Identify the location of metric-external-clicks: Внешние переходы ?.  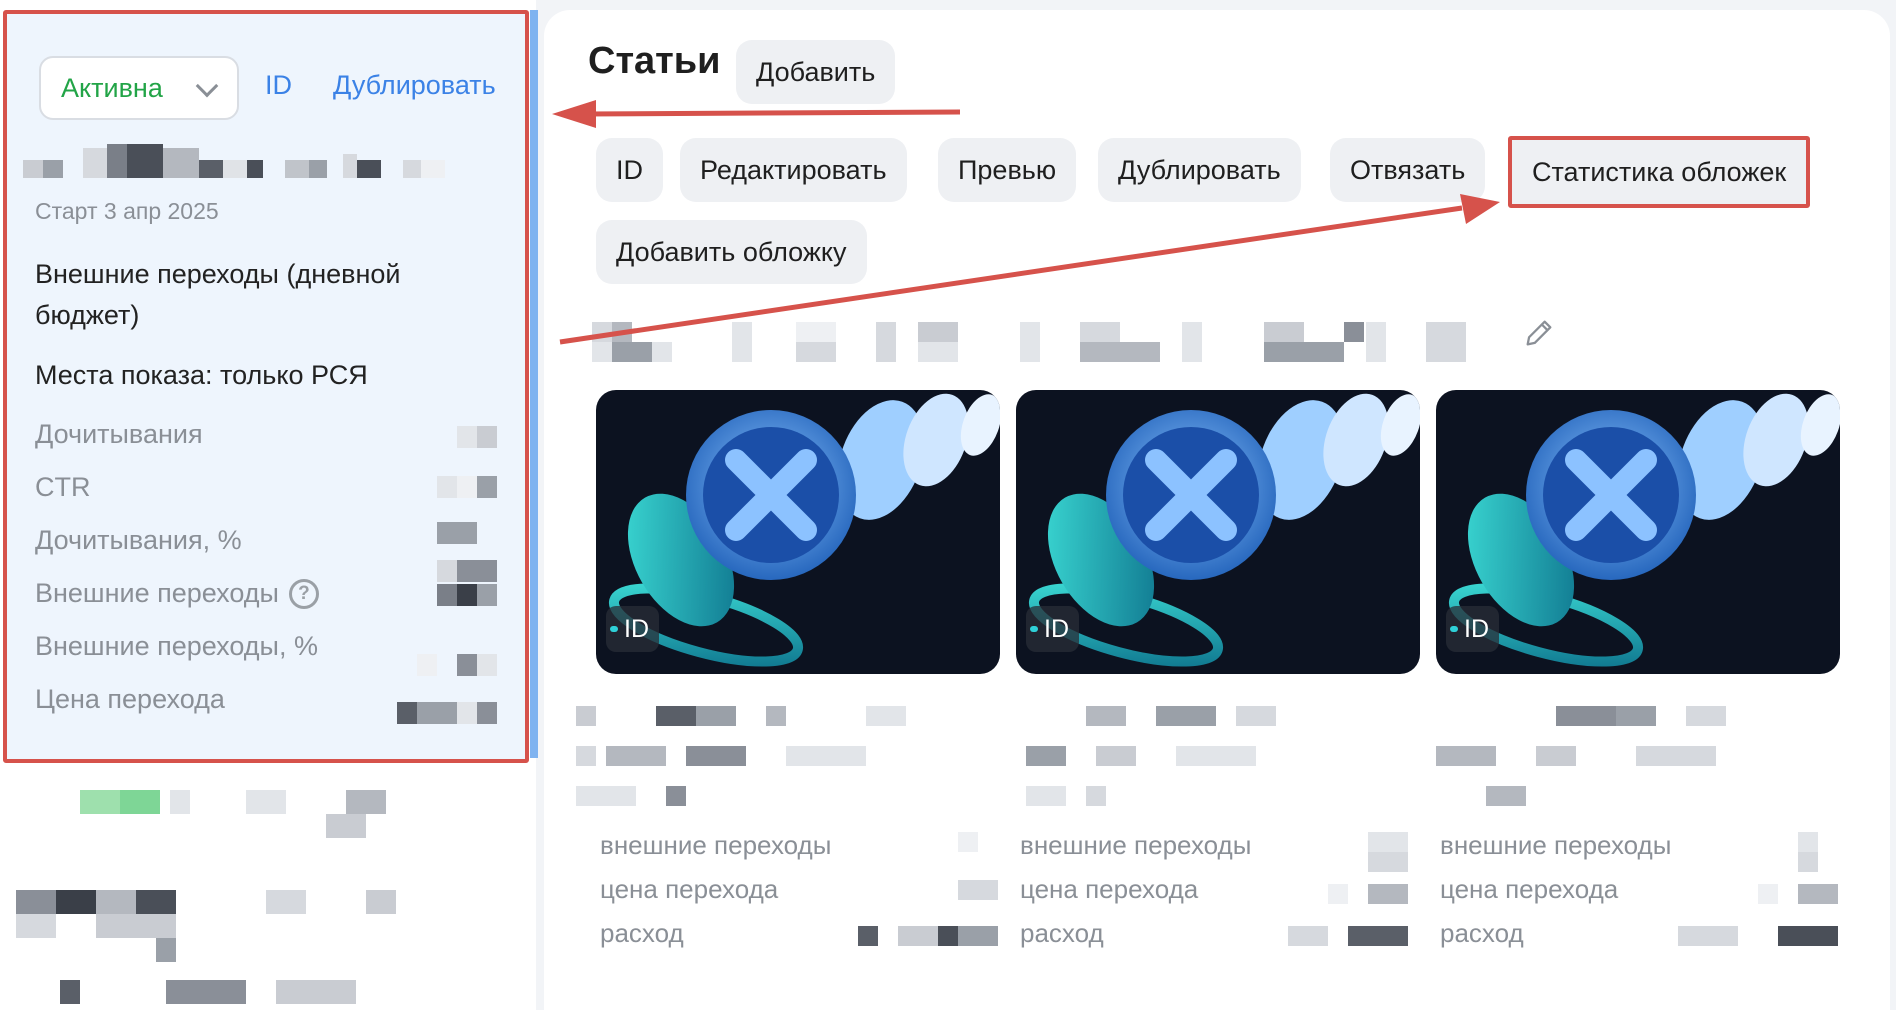
(177, 593).